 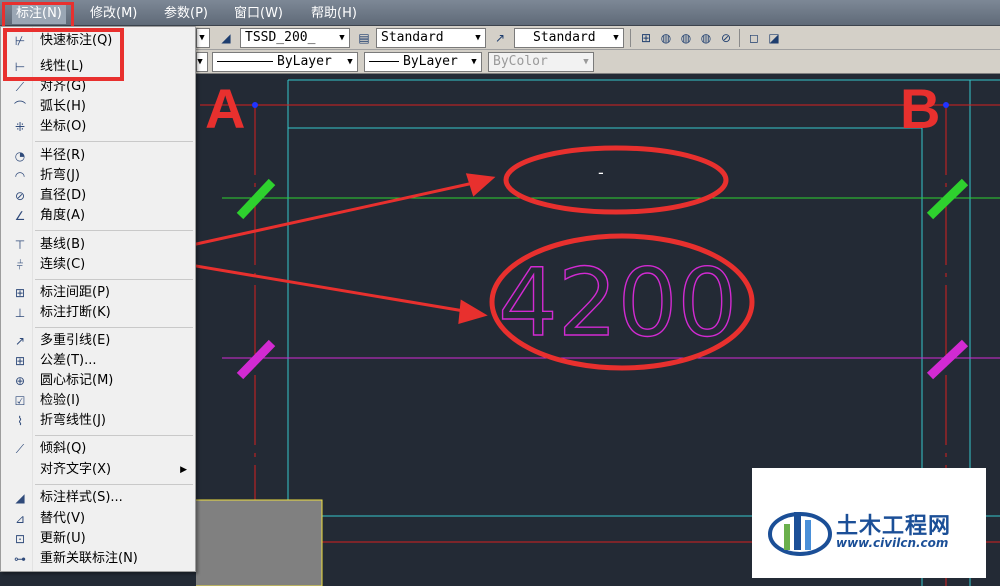 What do you see at coordinates (63, 538) in the screenshot?
I see `menu-item-label: 更新(U)` at bounding box center [63, 538].